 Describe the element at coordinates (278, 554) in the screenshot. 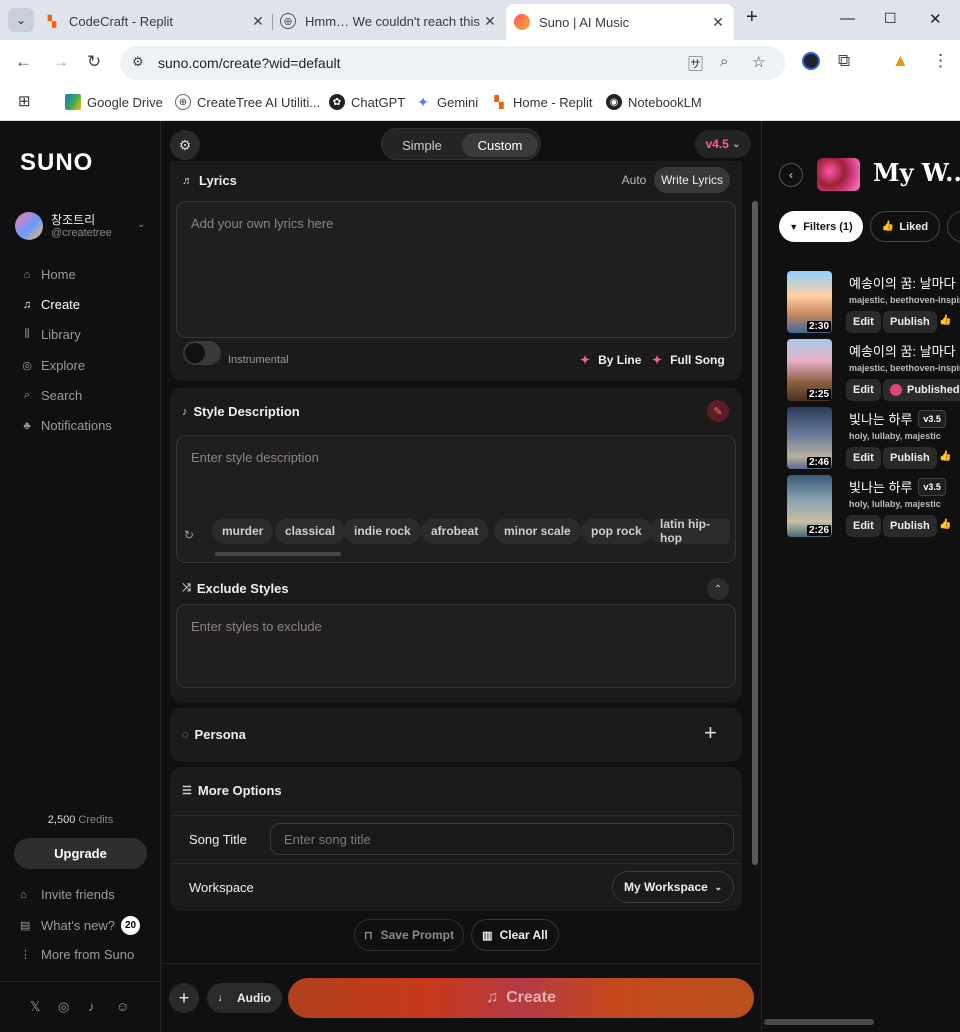

I see `chip-scrollbar` at that location.